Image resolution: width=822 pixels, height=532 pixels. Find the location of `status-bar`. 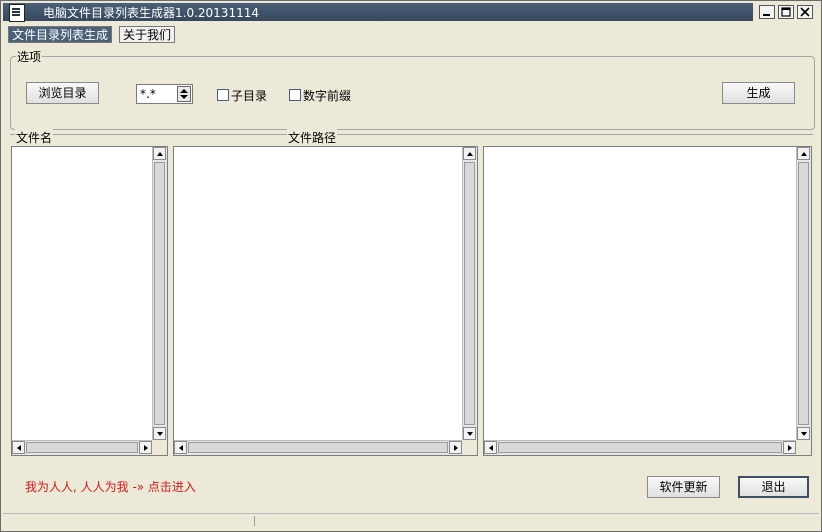

status-bar is located at coordinates (411, 521).